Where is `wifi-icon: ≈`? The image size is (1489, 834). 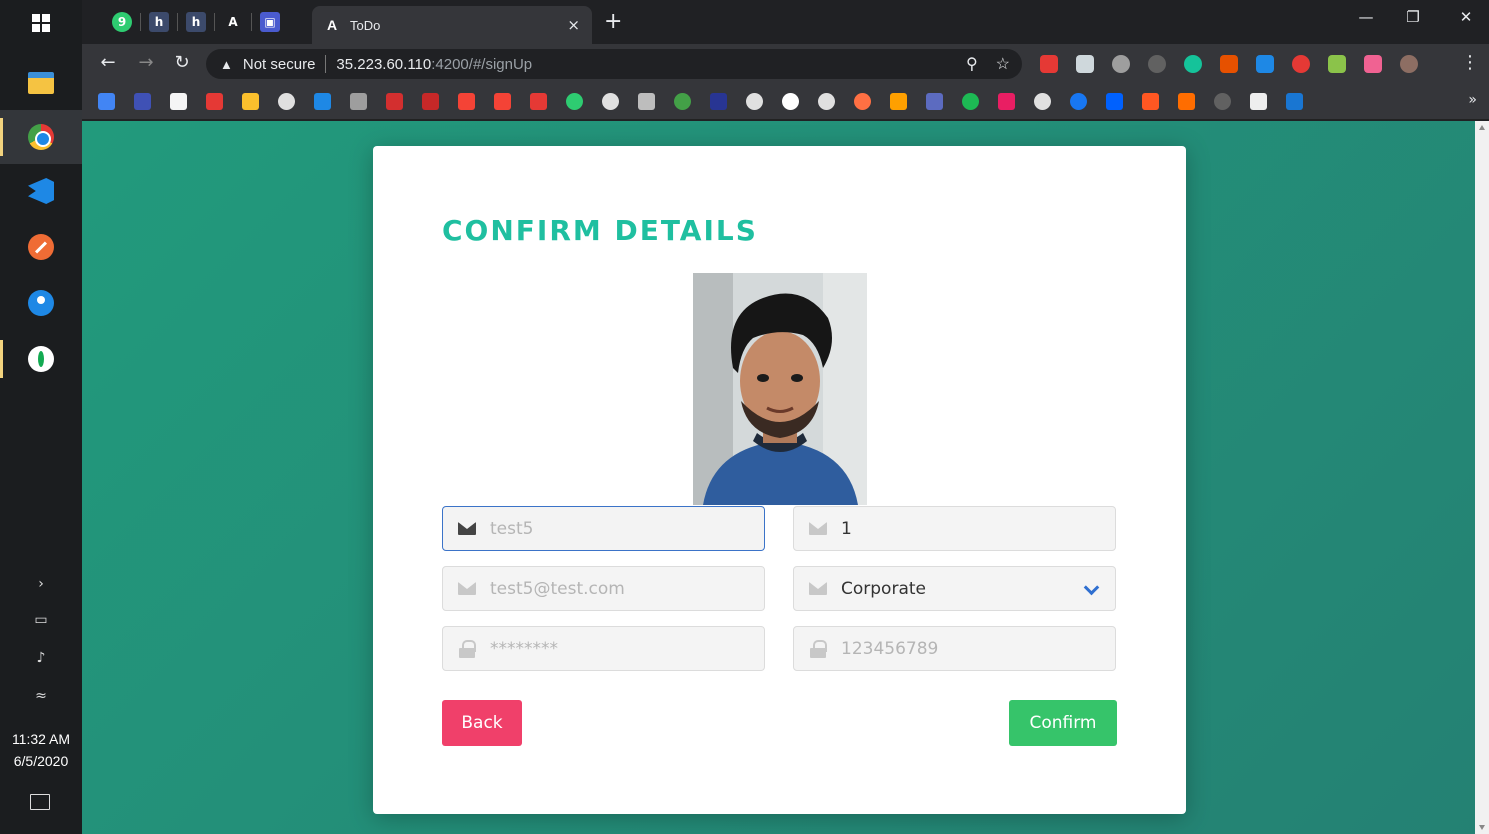
wifi-icon: ≈ is located at coordinates (41, 696).